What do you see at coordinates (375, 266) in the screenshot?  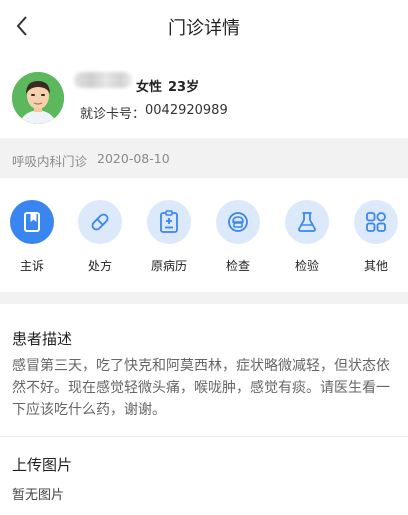 I see `action-label: 其他` at bounding box center [375, 266].